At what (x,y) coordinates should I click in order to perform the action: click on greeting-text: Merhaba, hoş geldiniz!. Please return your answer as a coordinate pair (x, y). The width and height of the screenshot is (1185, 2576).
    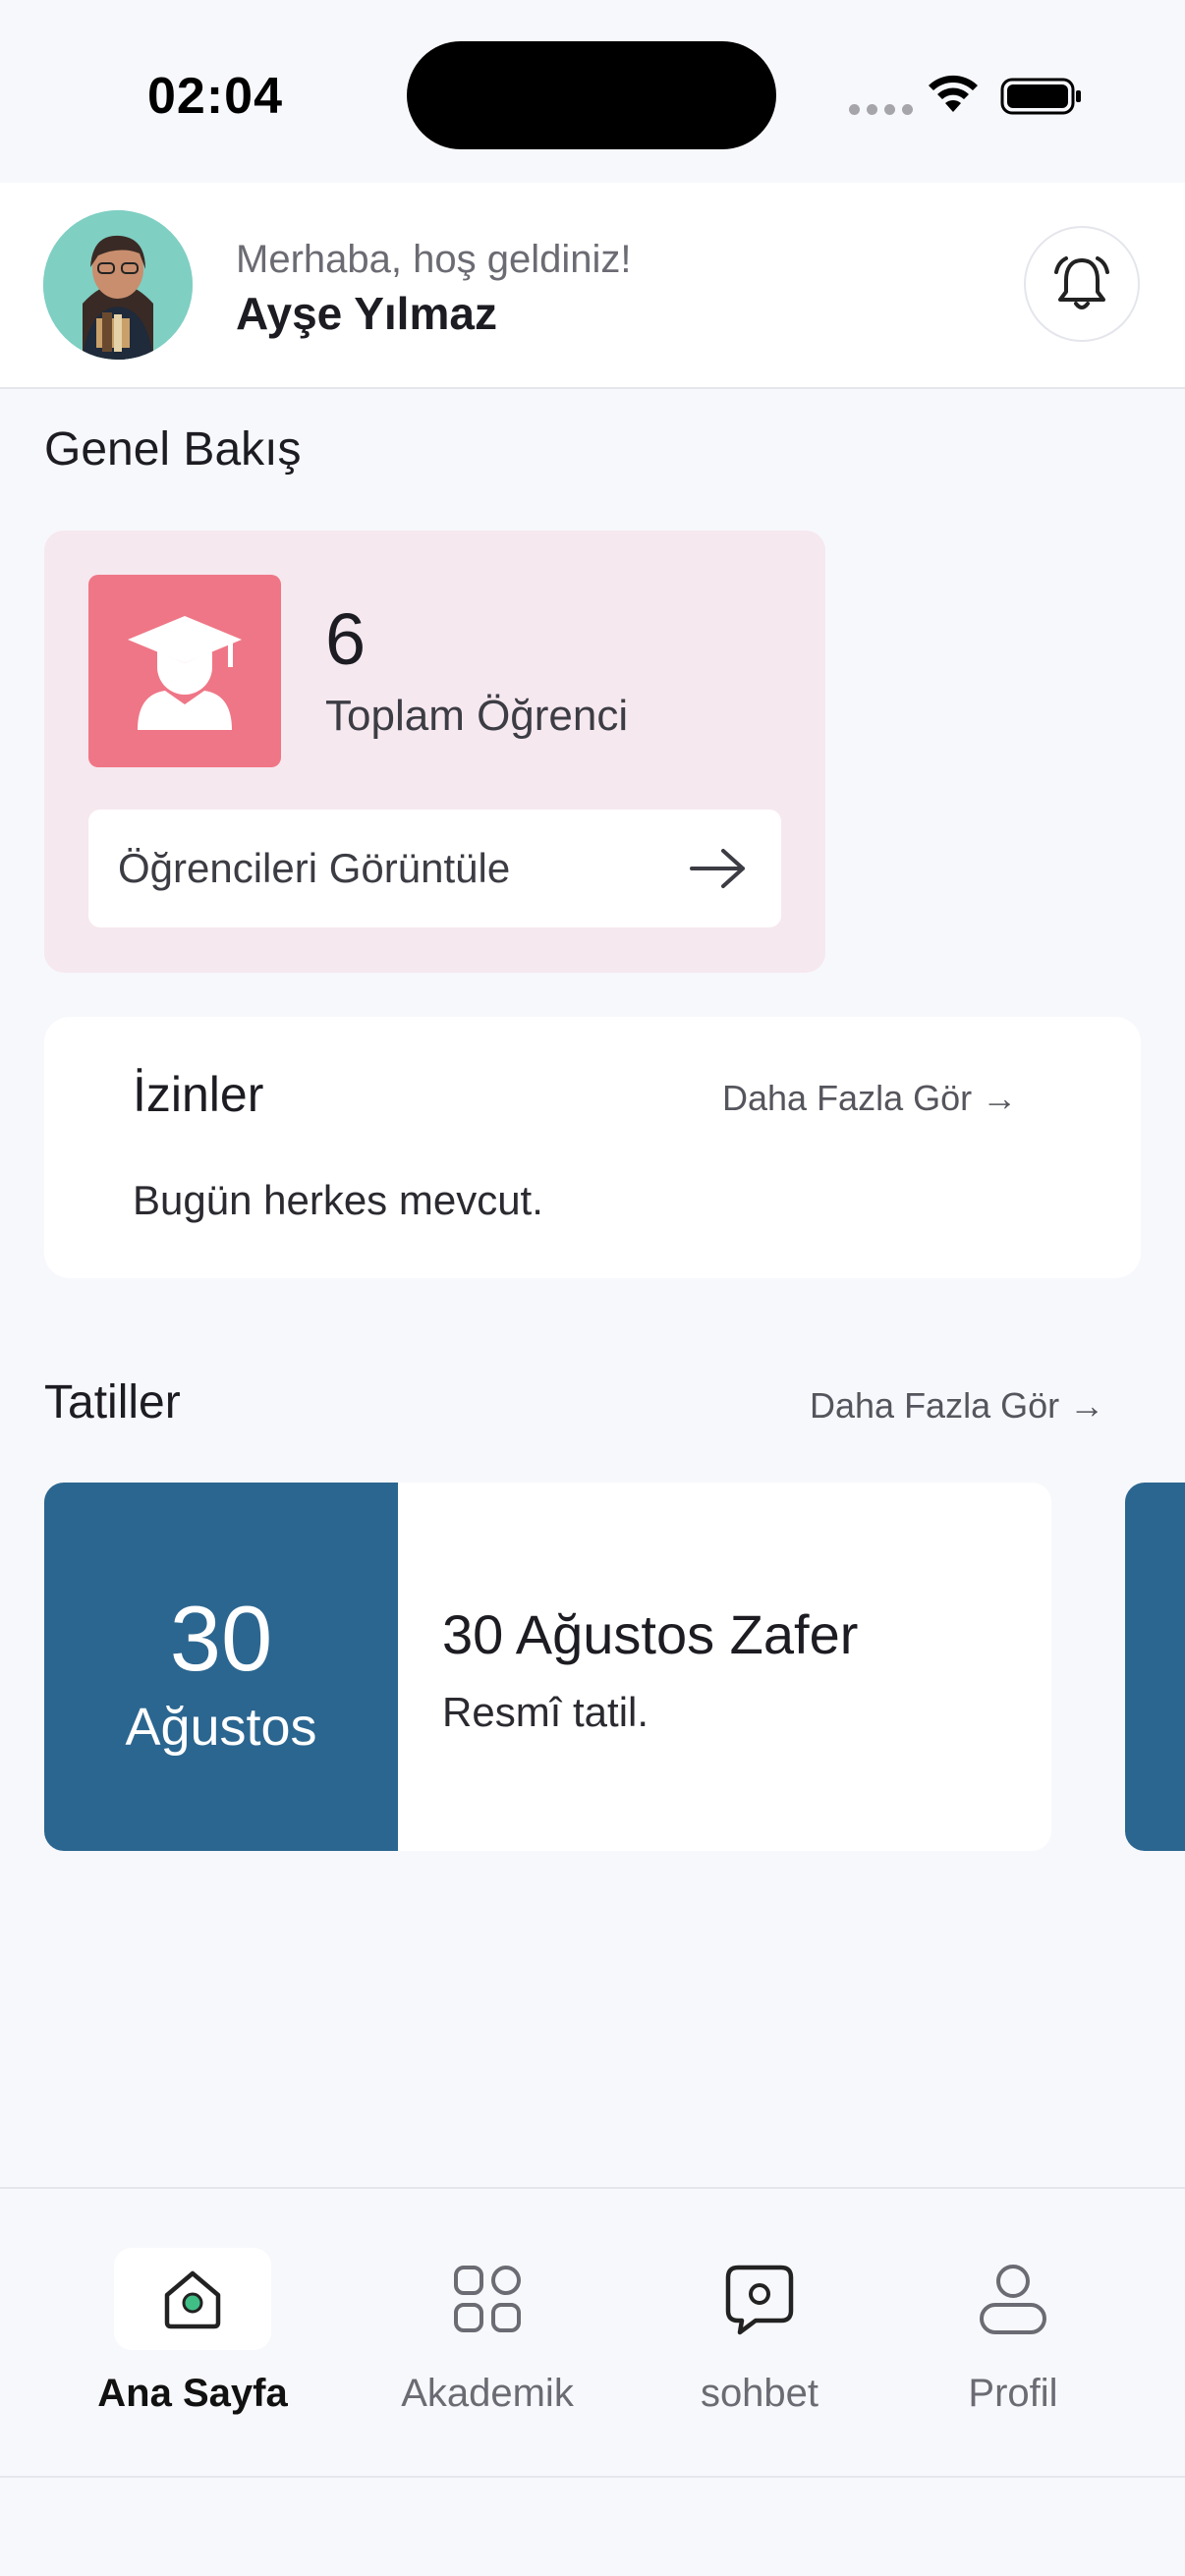
    Looking at the image, I should click on (434, 259).